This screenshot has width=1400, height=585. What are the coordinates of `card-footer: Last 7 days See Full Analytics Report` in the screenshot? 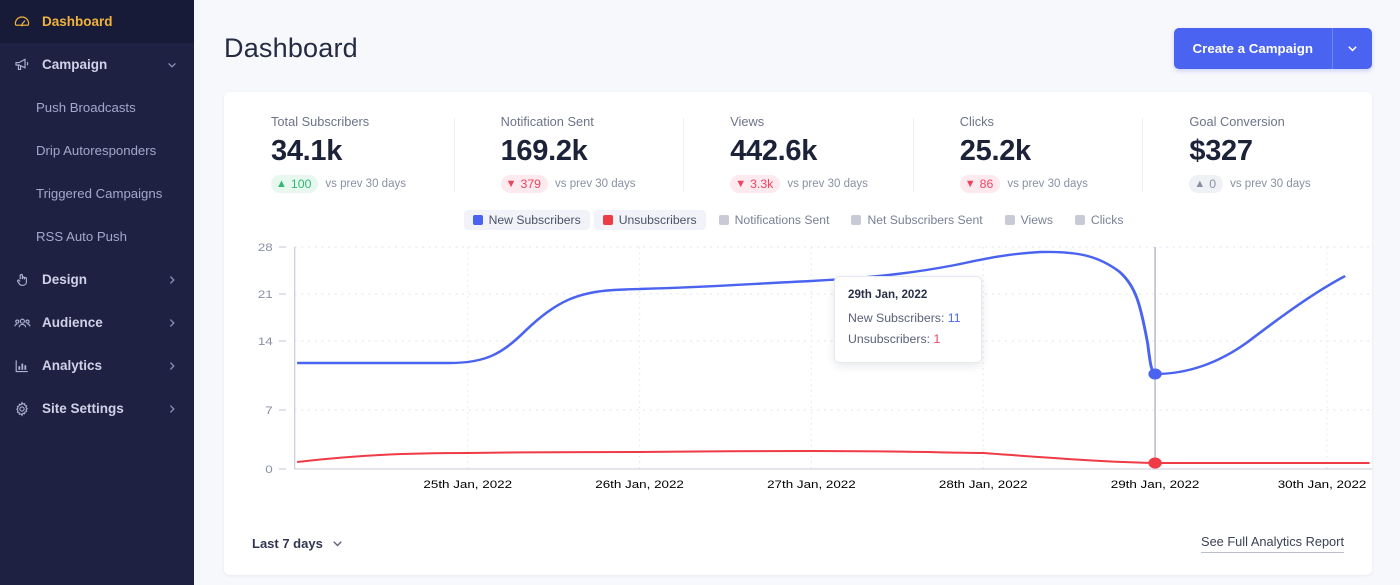 It's located at (798, 543).